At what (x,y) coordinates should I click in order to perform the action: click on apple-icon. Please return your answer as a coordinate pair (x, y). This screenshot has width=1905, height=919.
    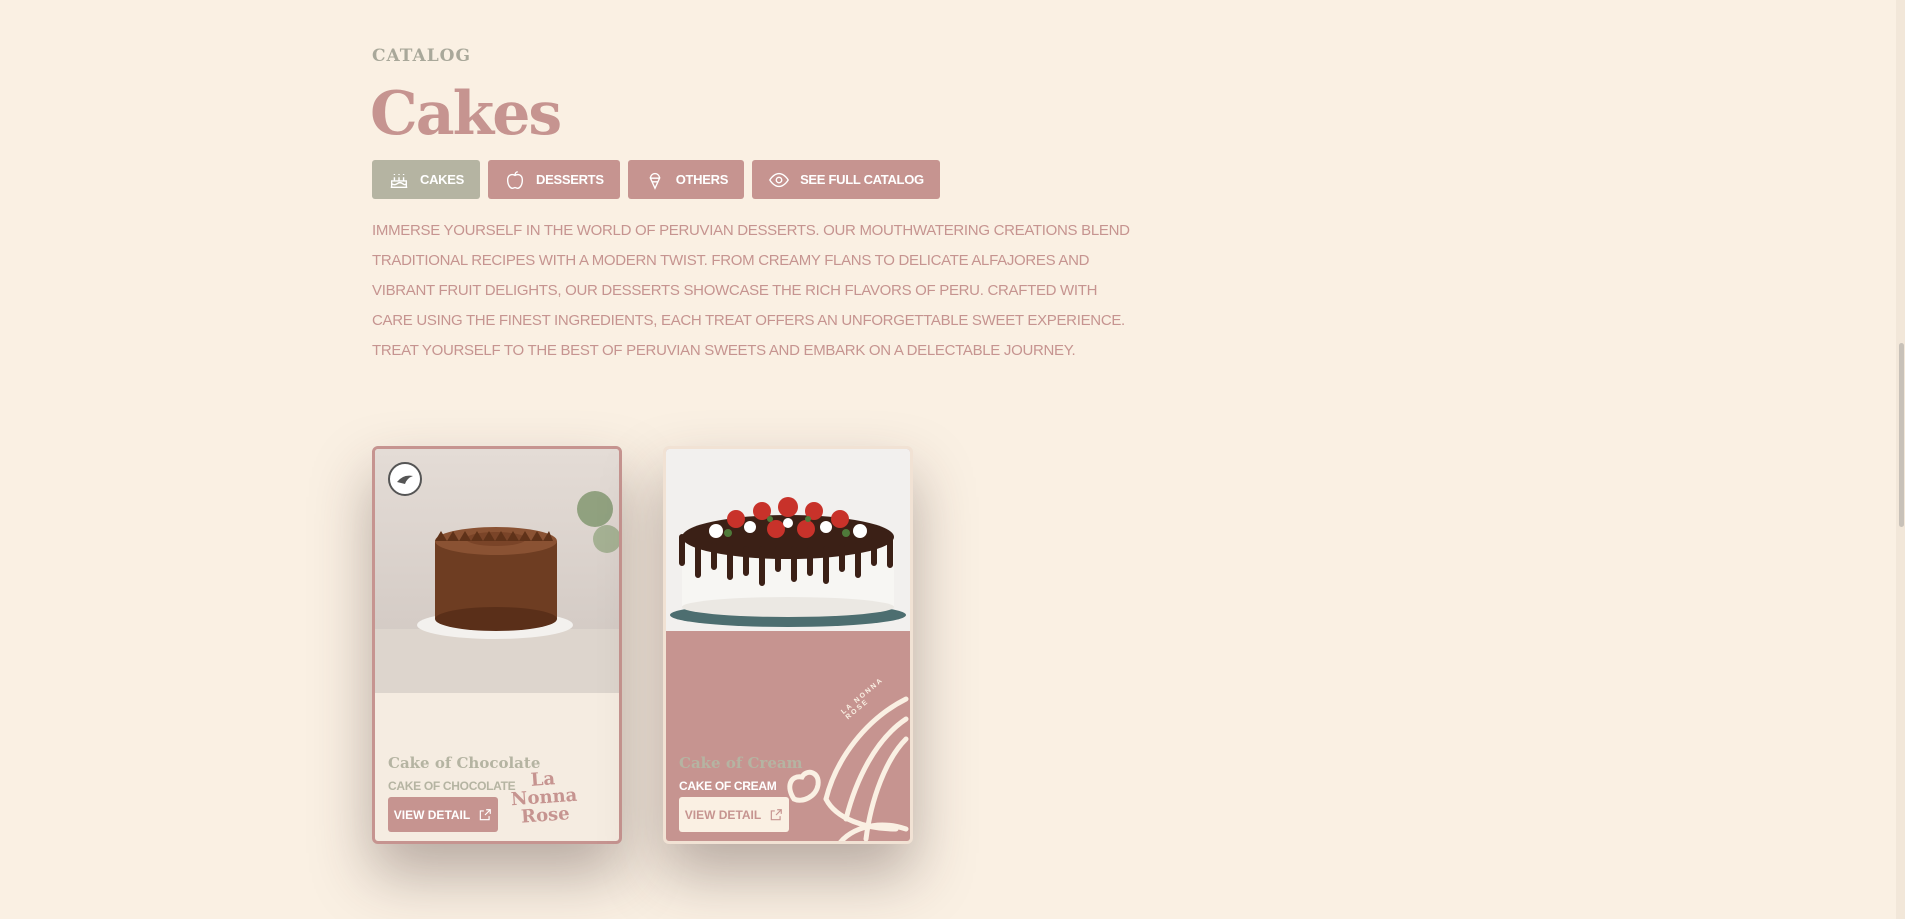
    Looking at the image, I should click on (515, 179).